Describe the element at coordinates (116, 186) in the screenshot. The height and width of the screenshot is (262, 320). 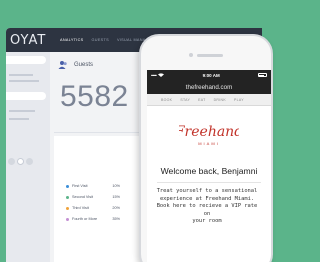
I see `row-value: 10%` at that location.